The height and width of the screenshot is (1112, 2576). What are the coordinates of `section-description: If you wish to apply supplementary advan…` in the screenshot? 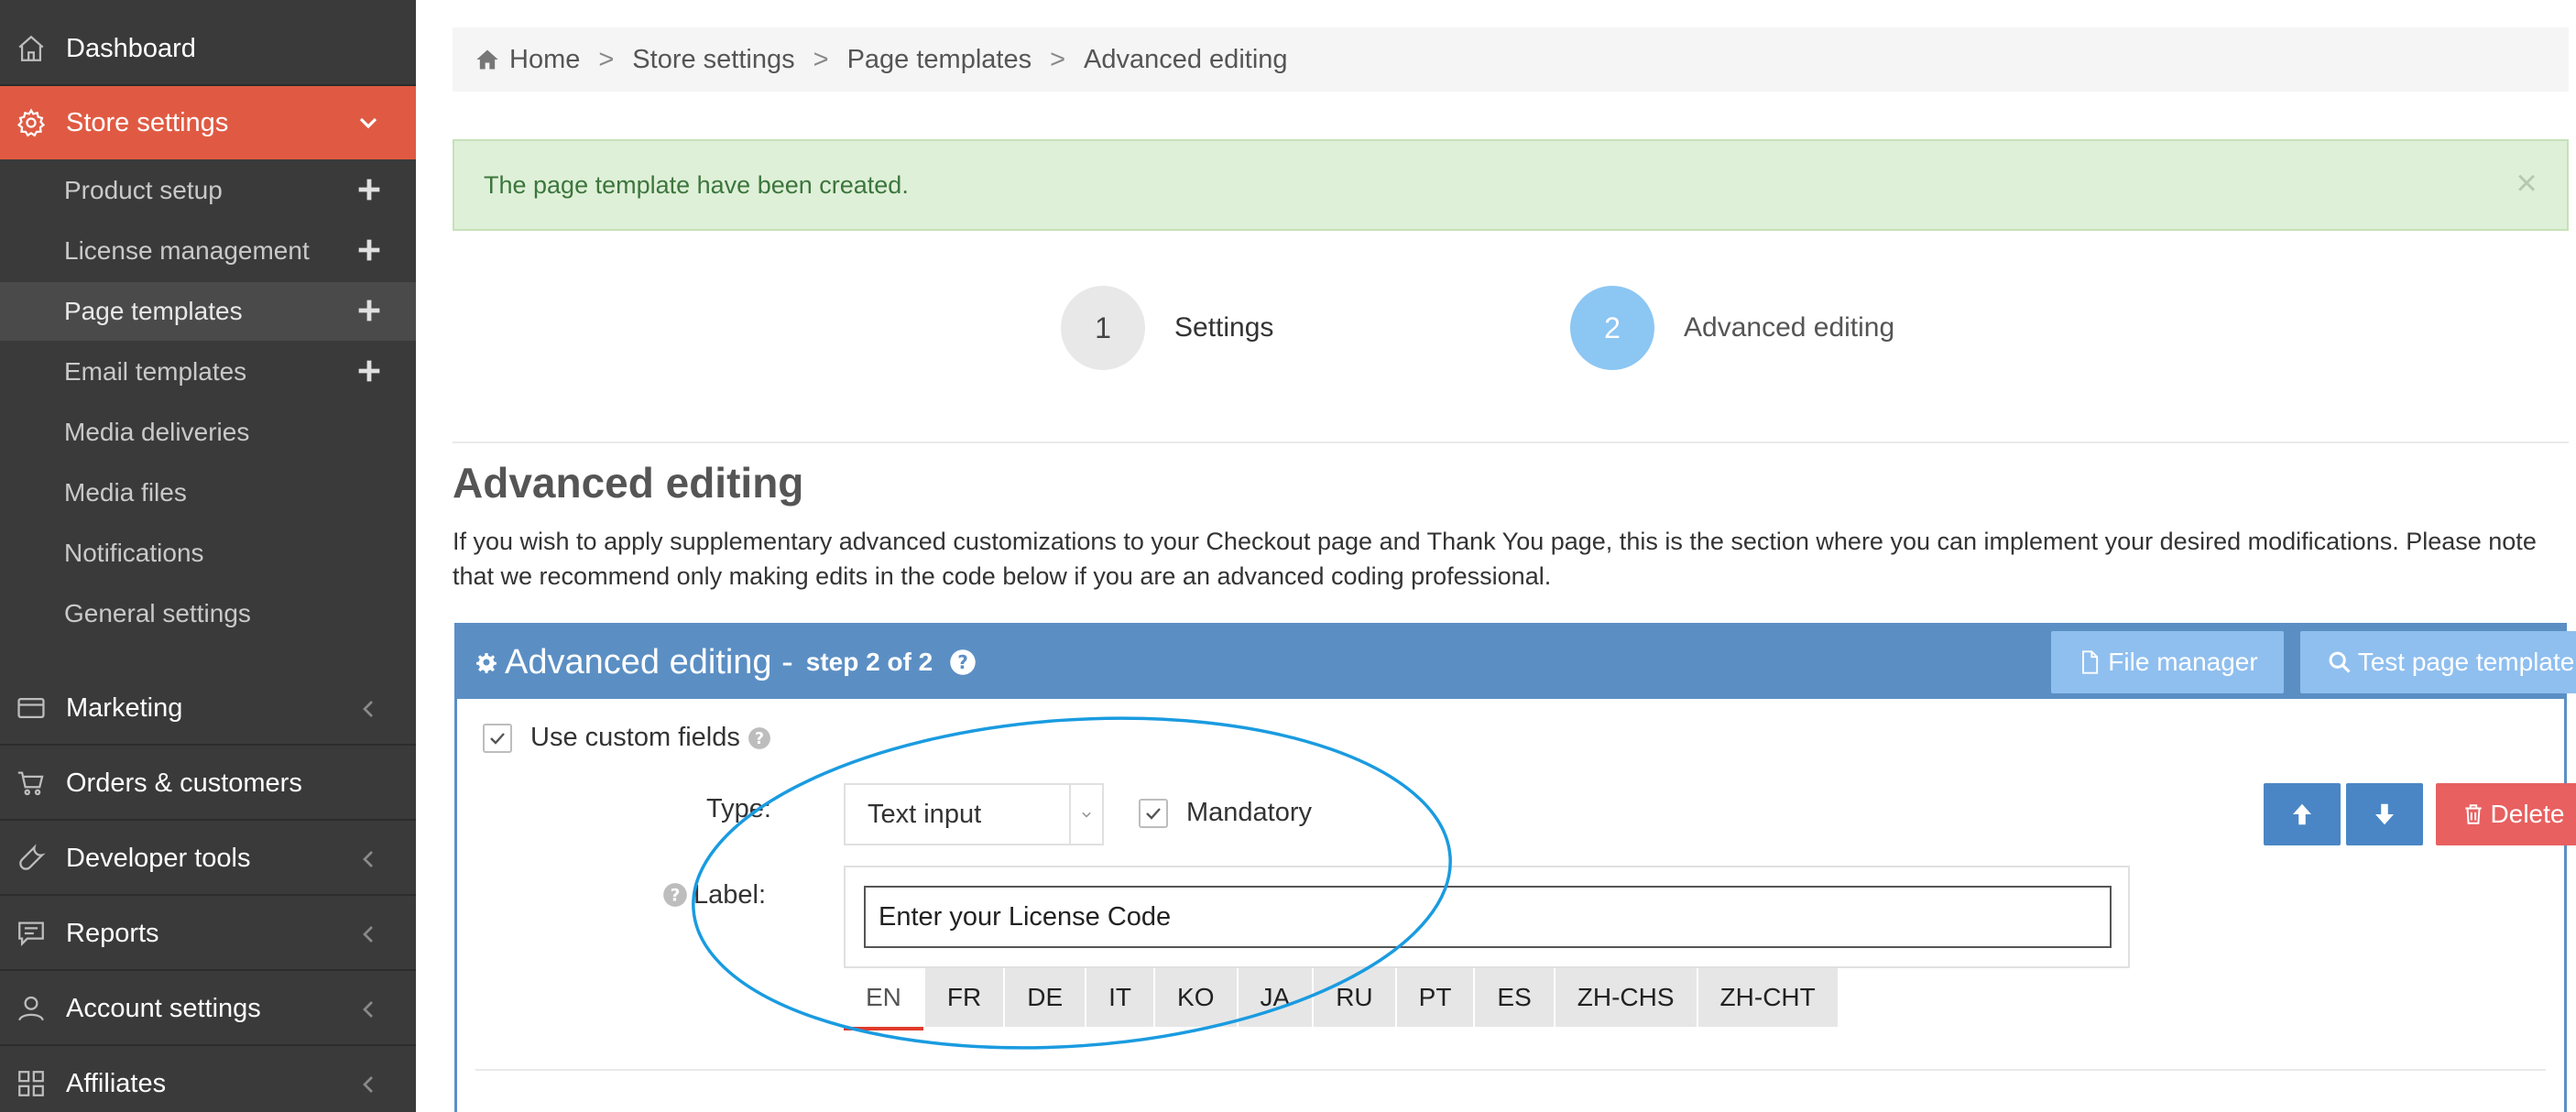 It's located at (1495, 559).